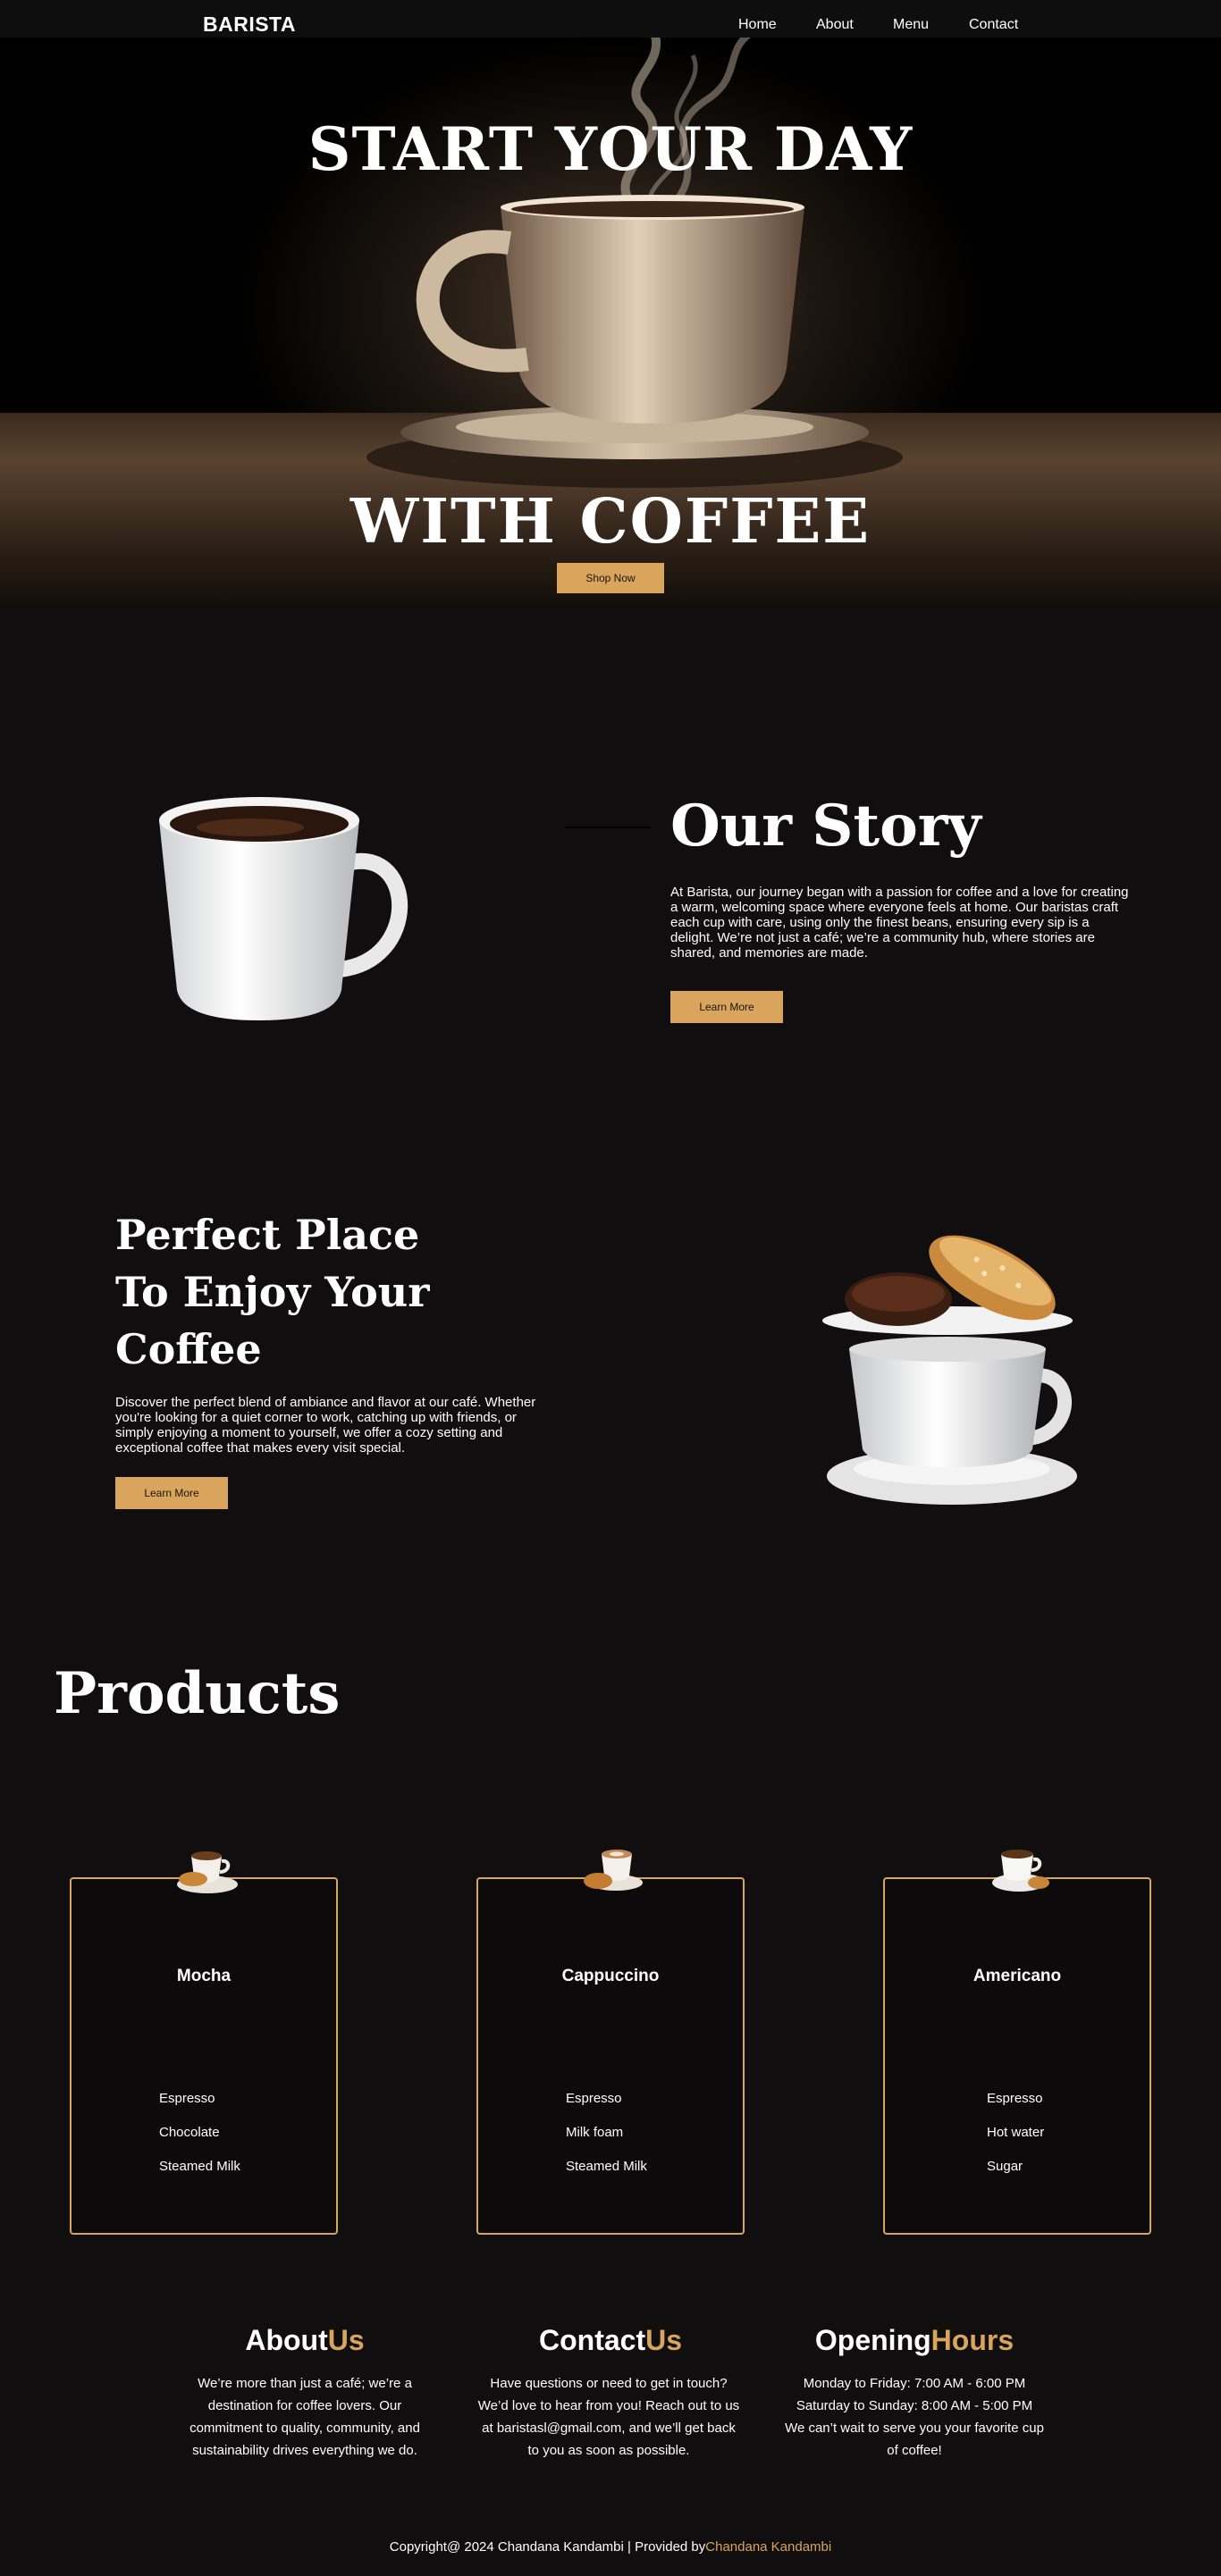 The image size is (1221, 2576). Describe the element at coordinates (172, 1493) in the screenshot. I see `place-learn-more-button: Learn More` at that location.